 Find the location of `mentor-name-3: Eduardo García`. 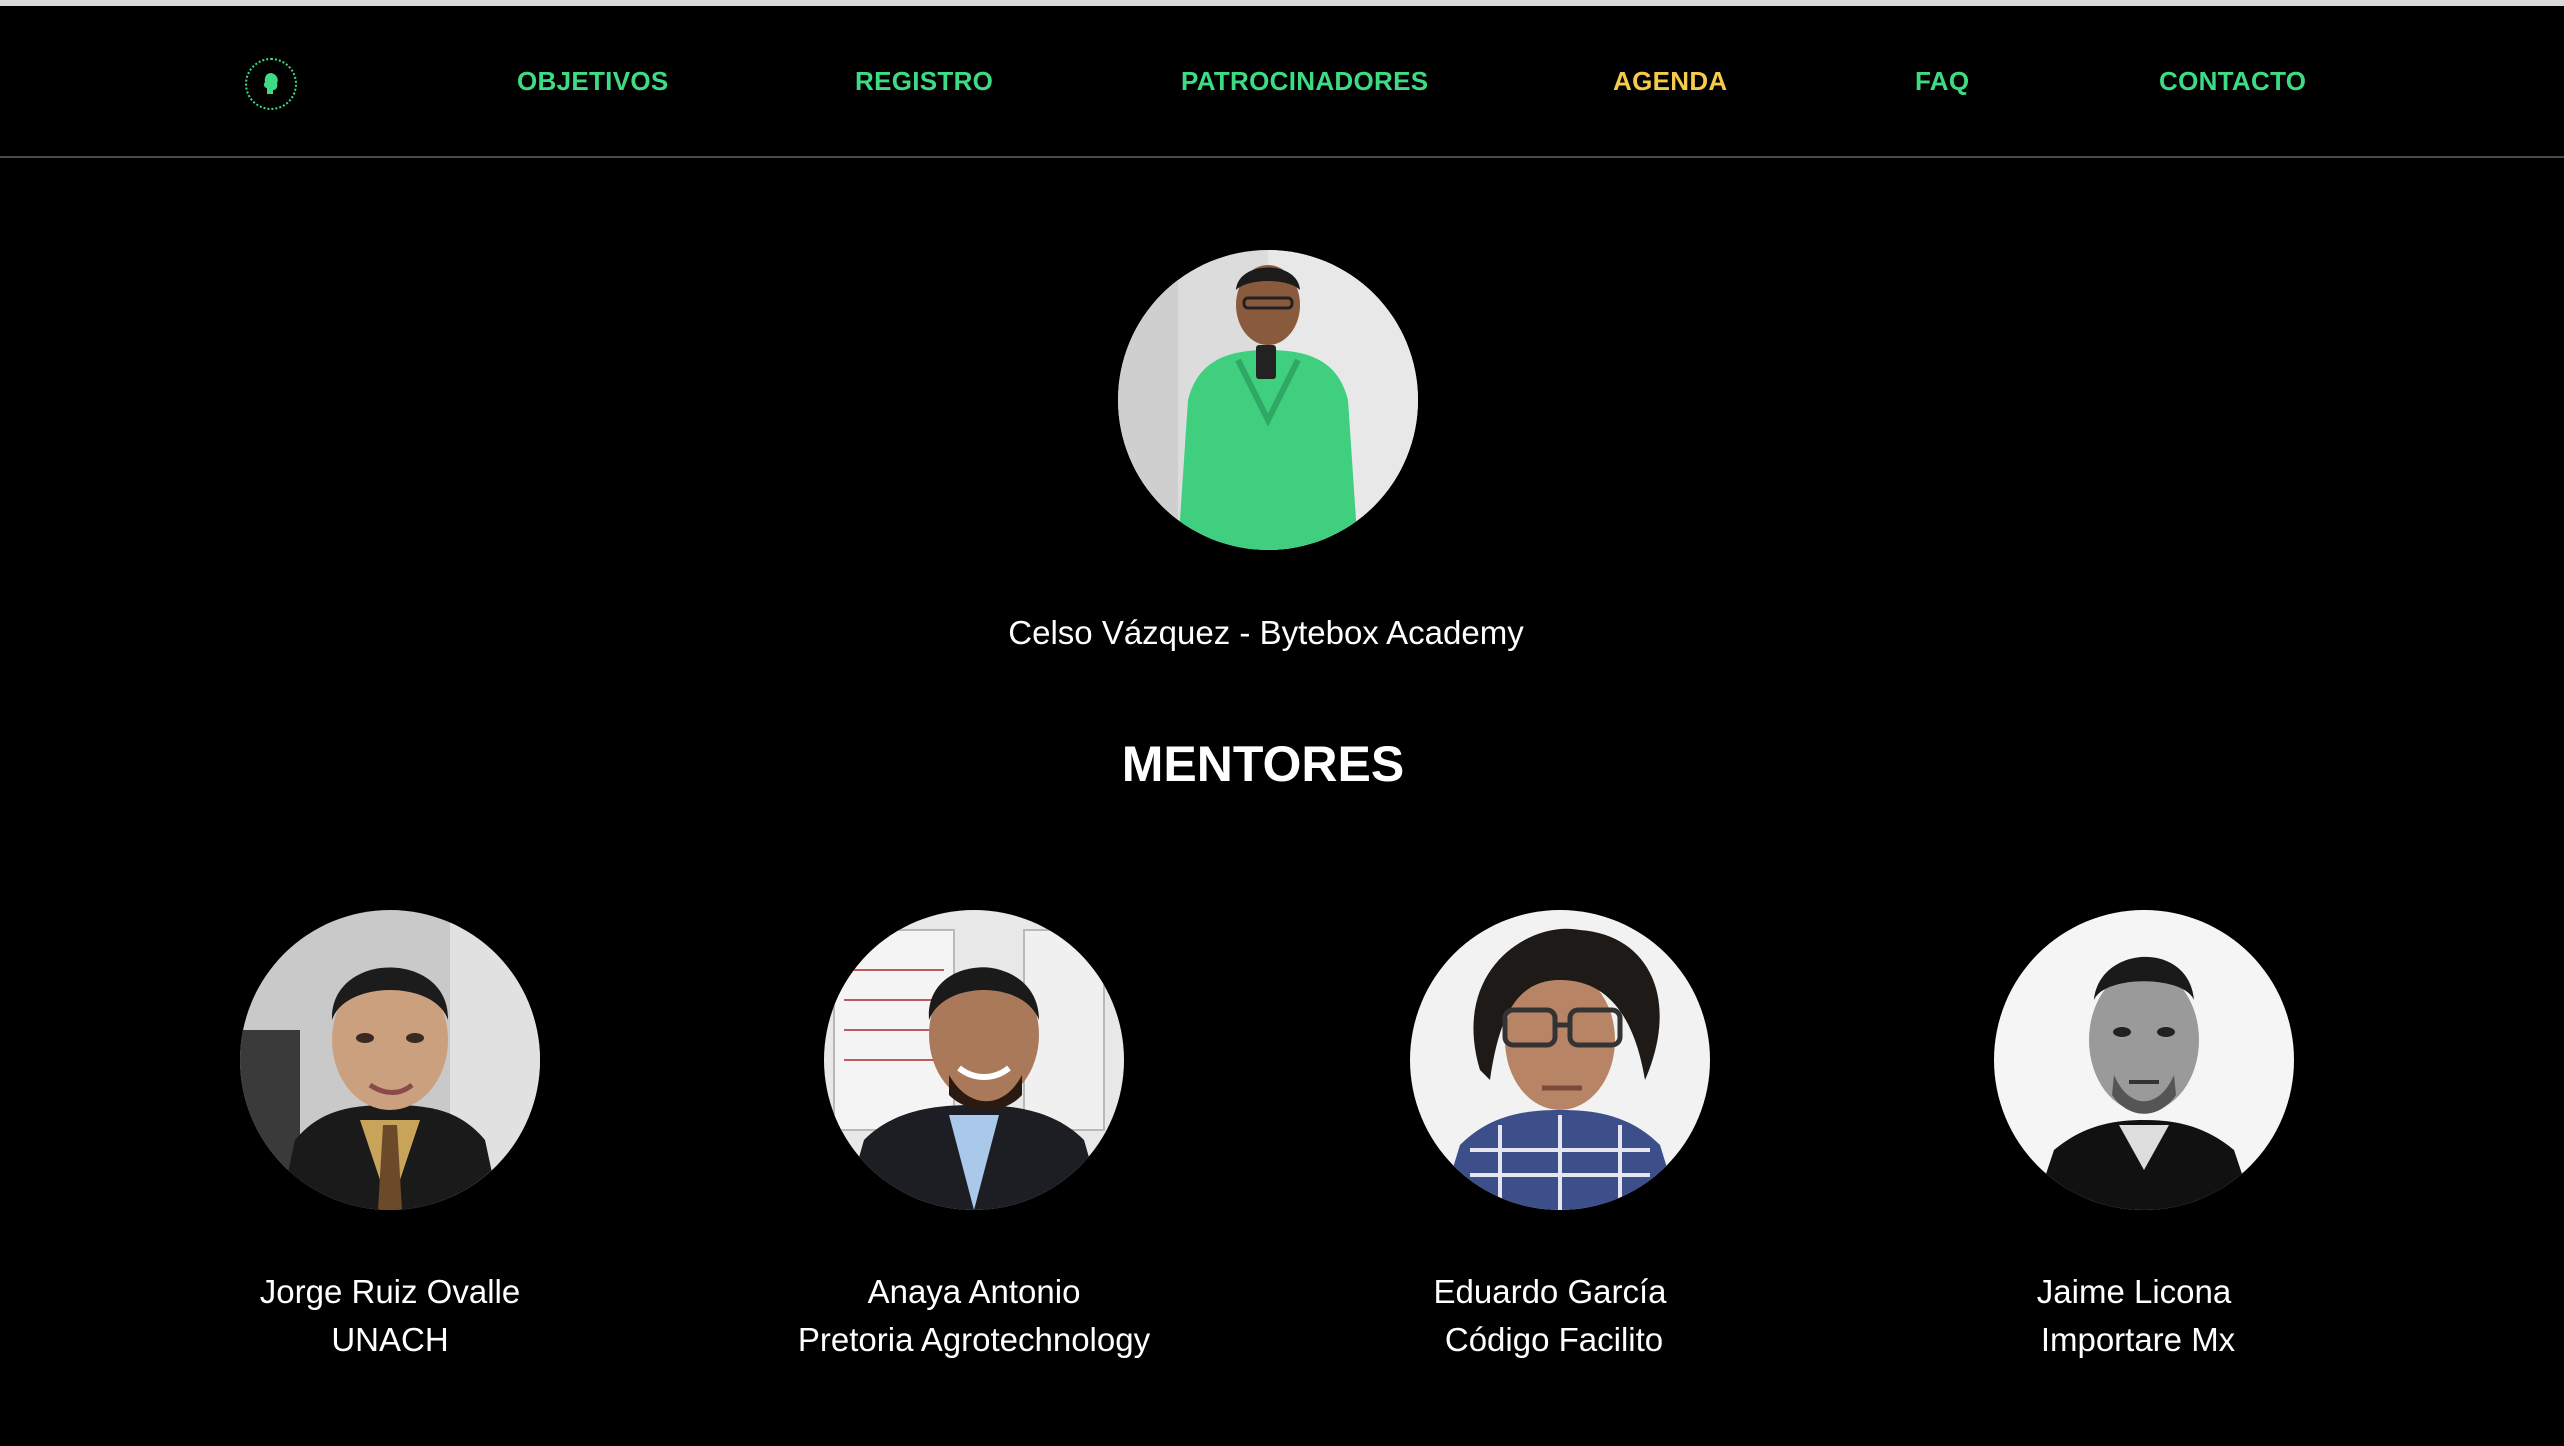

mentor-name-3: Eduardo García is located at coordinates (1550, 1291).